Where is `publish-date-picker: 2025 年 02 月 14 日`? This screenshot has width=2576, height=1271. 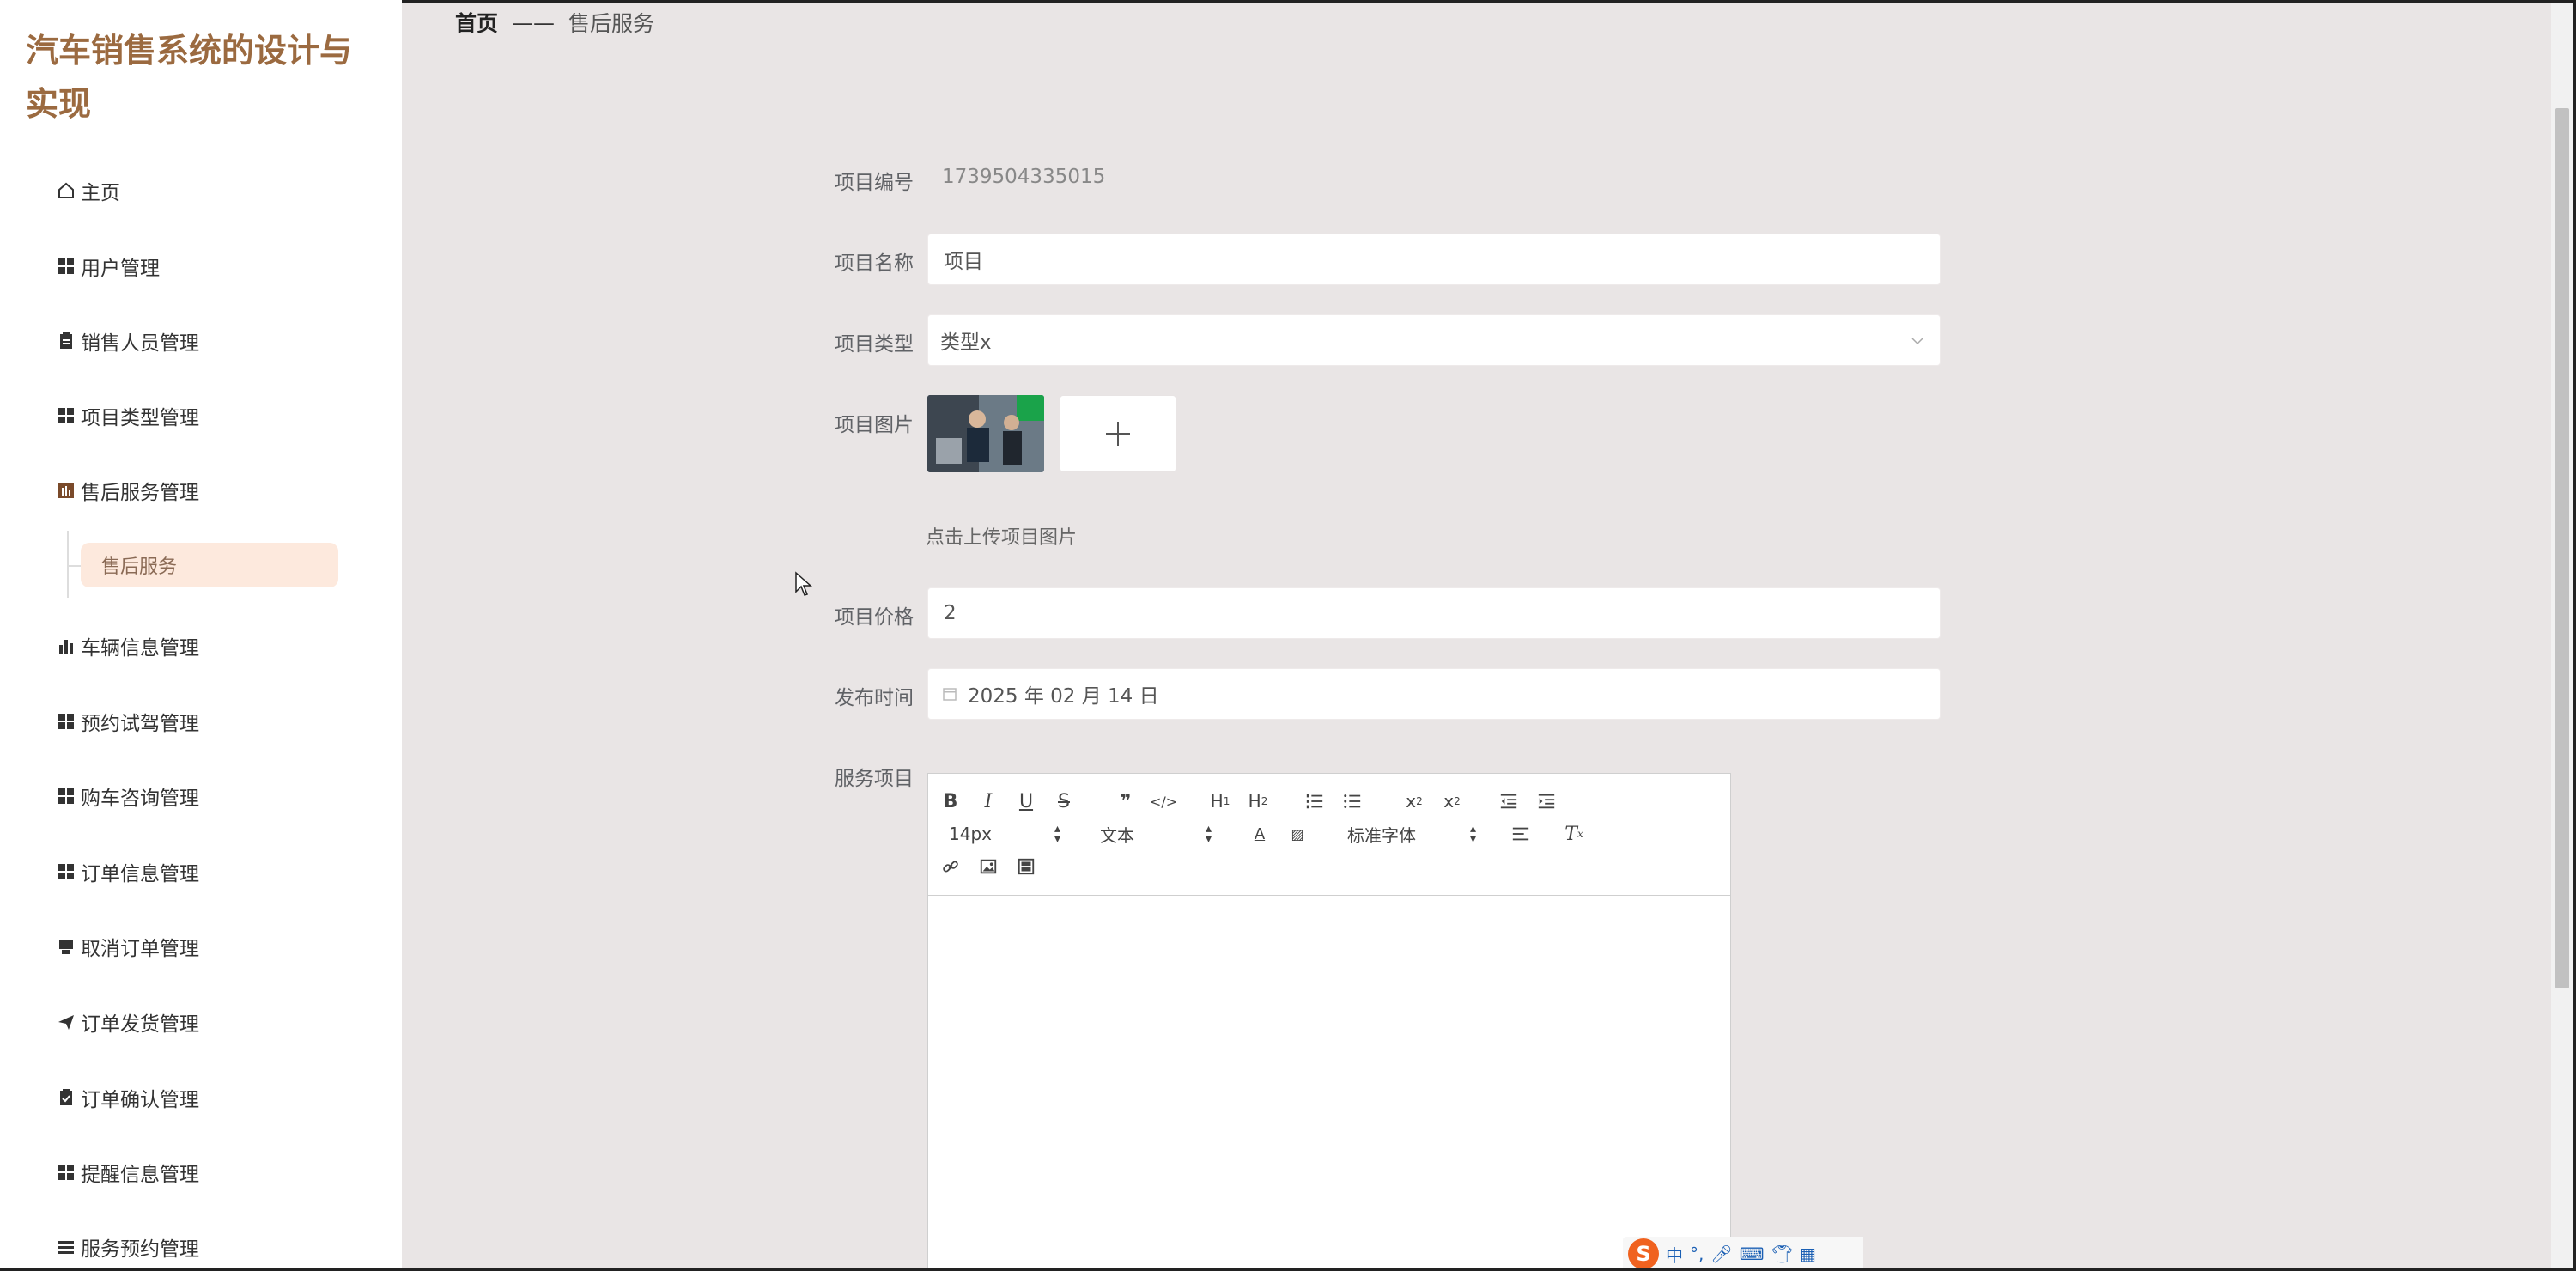 publish-date-picker: 2025 年 02 月 14 日 is located at coordinates (1434, 694).